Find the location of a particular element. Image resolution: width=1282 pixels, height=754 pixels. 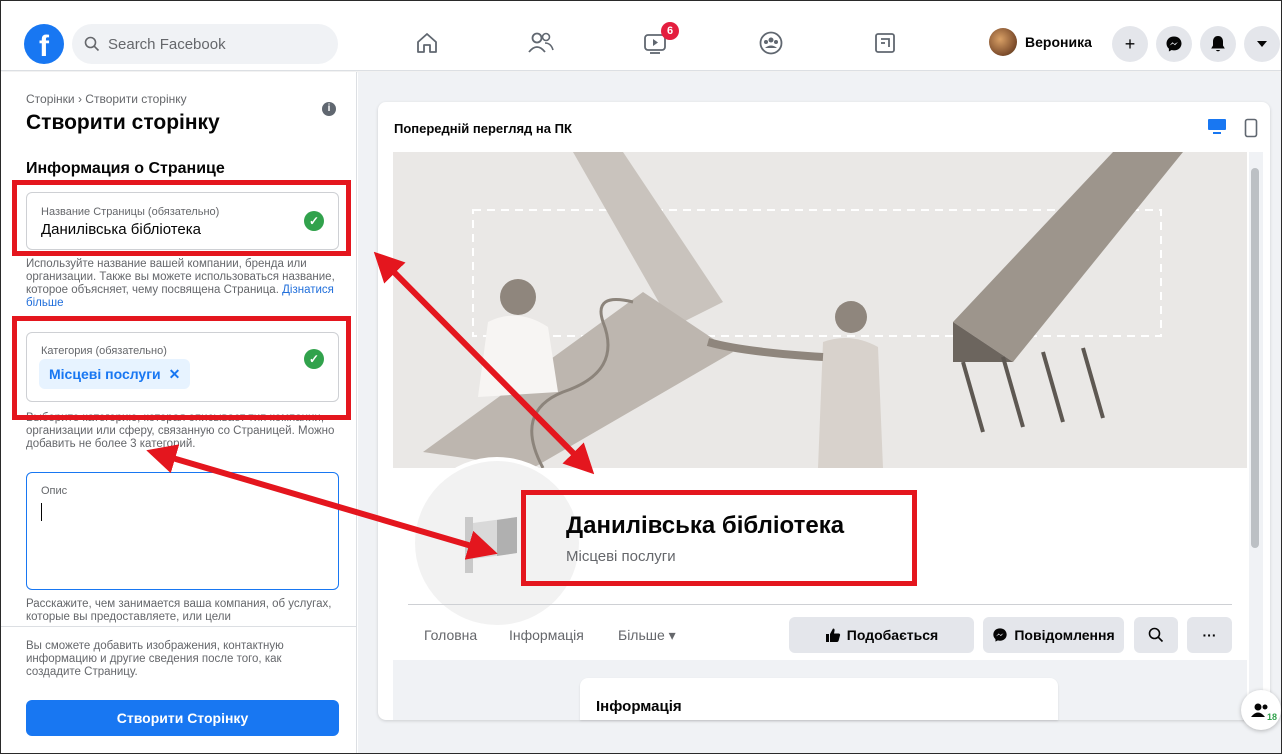

chevron-down-icon is located at coordinates (1262, 44).